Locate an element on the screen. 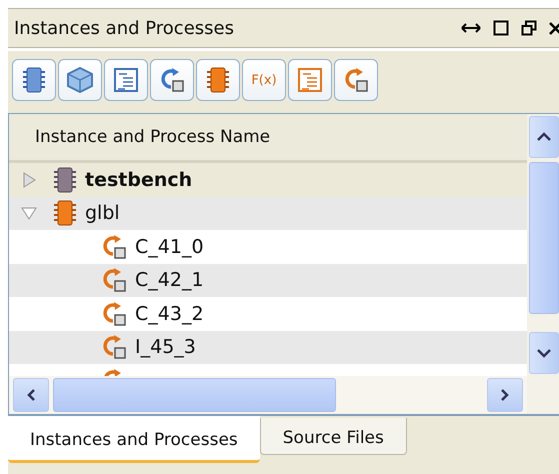 The image size is (559, 474). panel-title: Instances and Processes is located at coordinates (124, 28).